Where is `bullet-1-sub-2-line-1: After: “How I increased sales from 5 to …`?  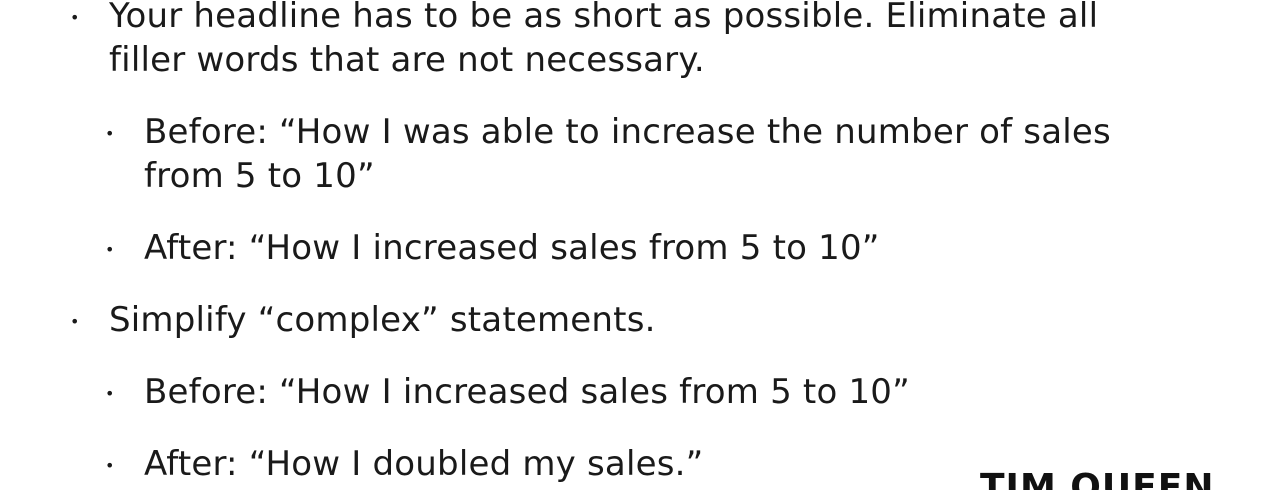
bullet-1-sub-2-line-1: After: “How I increased sales from 5 to … is located at coordinates (512, 248).